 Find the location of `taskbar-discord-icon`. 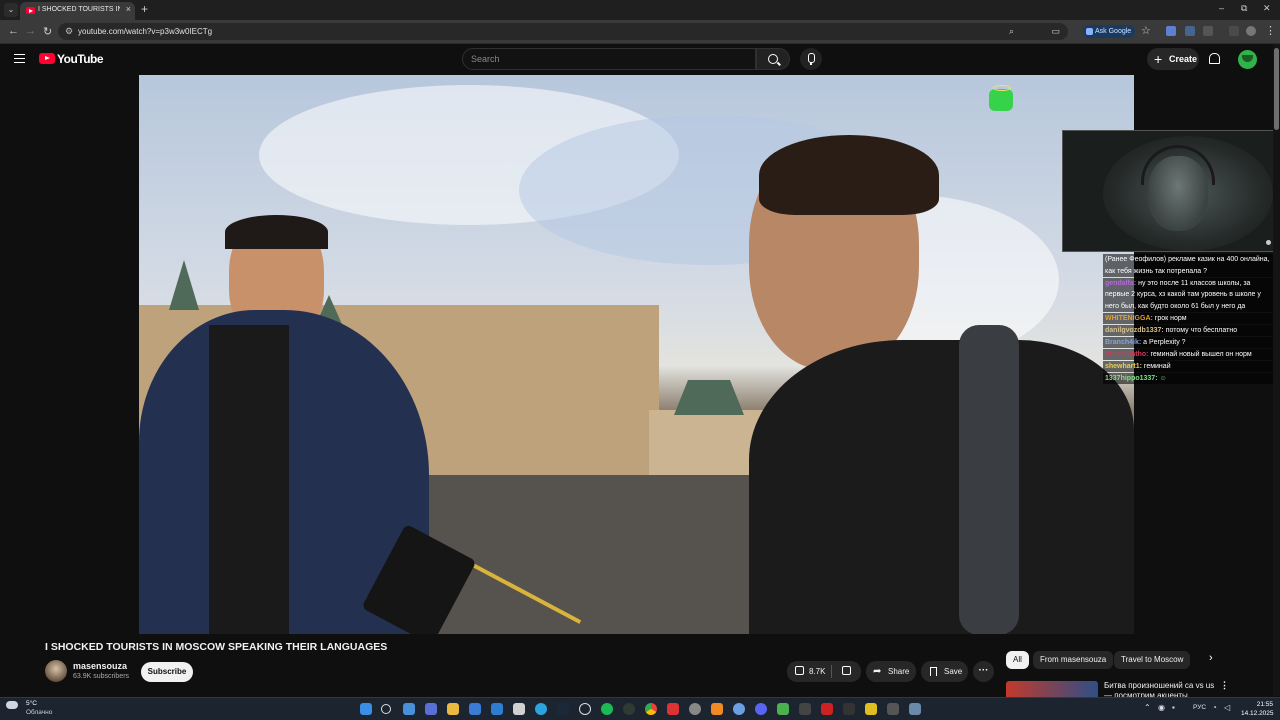

taskbar-discord-icon is located at coordinates (761, 709).